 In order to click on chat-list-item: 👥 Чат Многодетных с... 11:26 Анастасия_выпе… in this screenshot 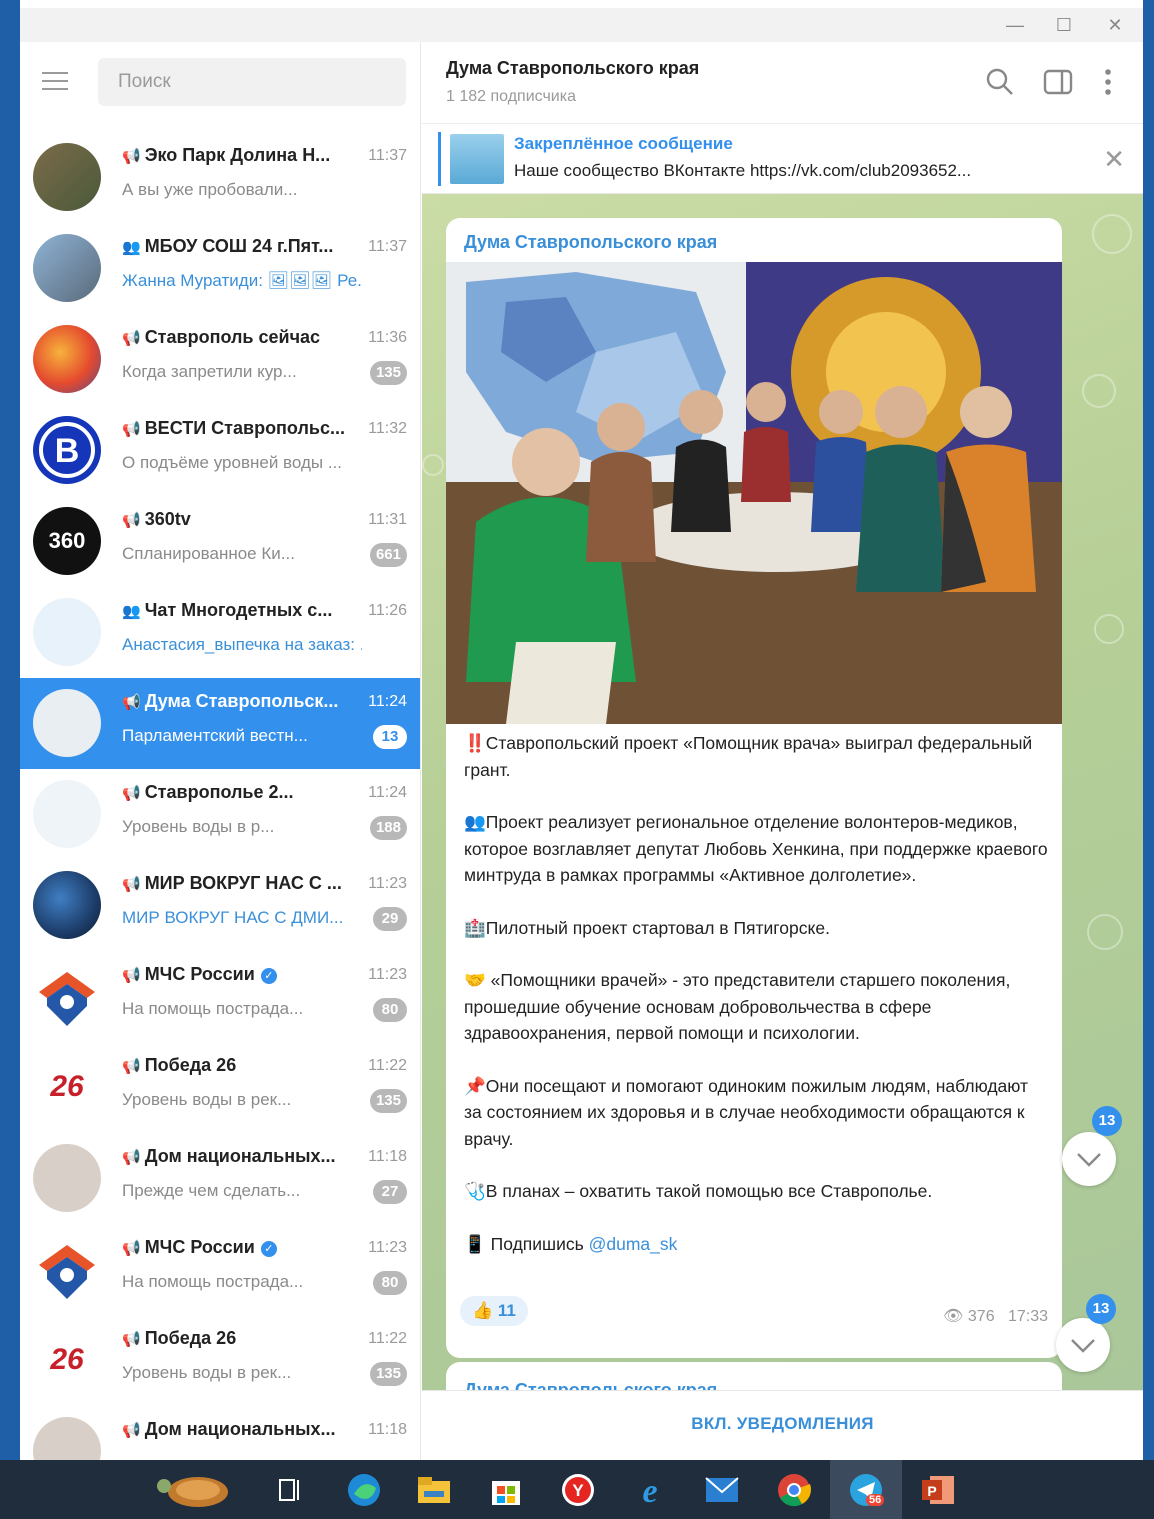, I will do `click(220, 632)`.